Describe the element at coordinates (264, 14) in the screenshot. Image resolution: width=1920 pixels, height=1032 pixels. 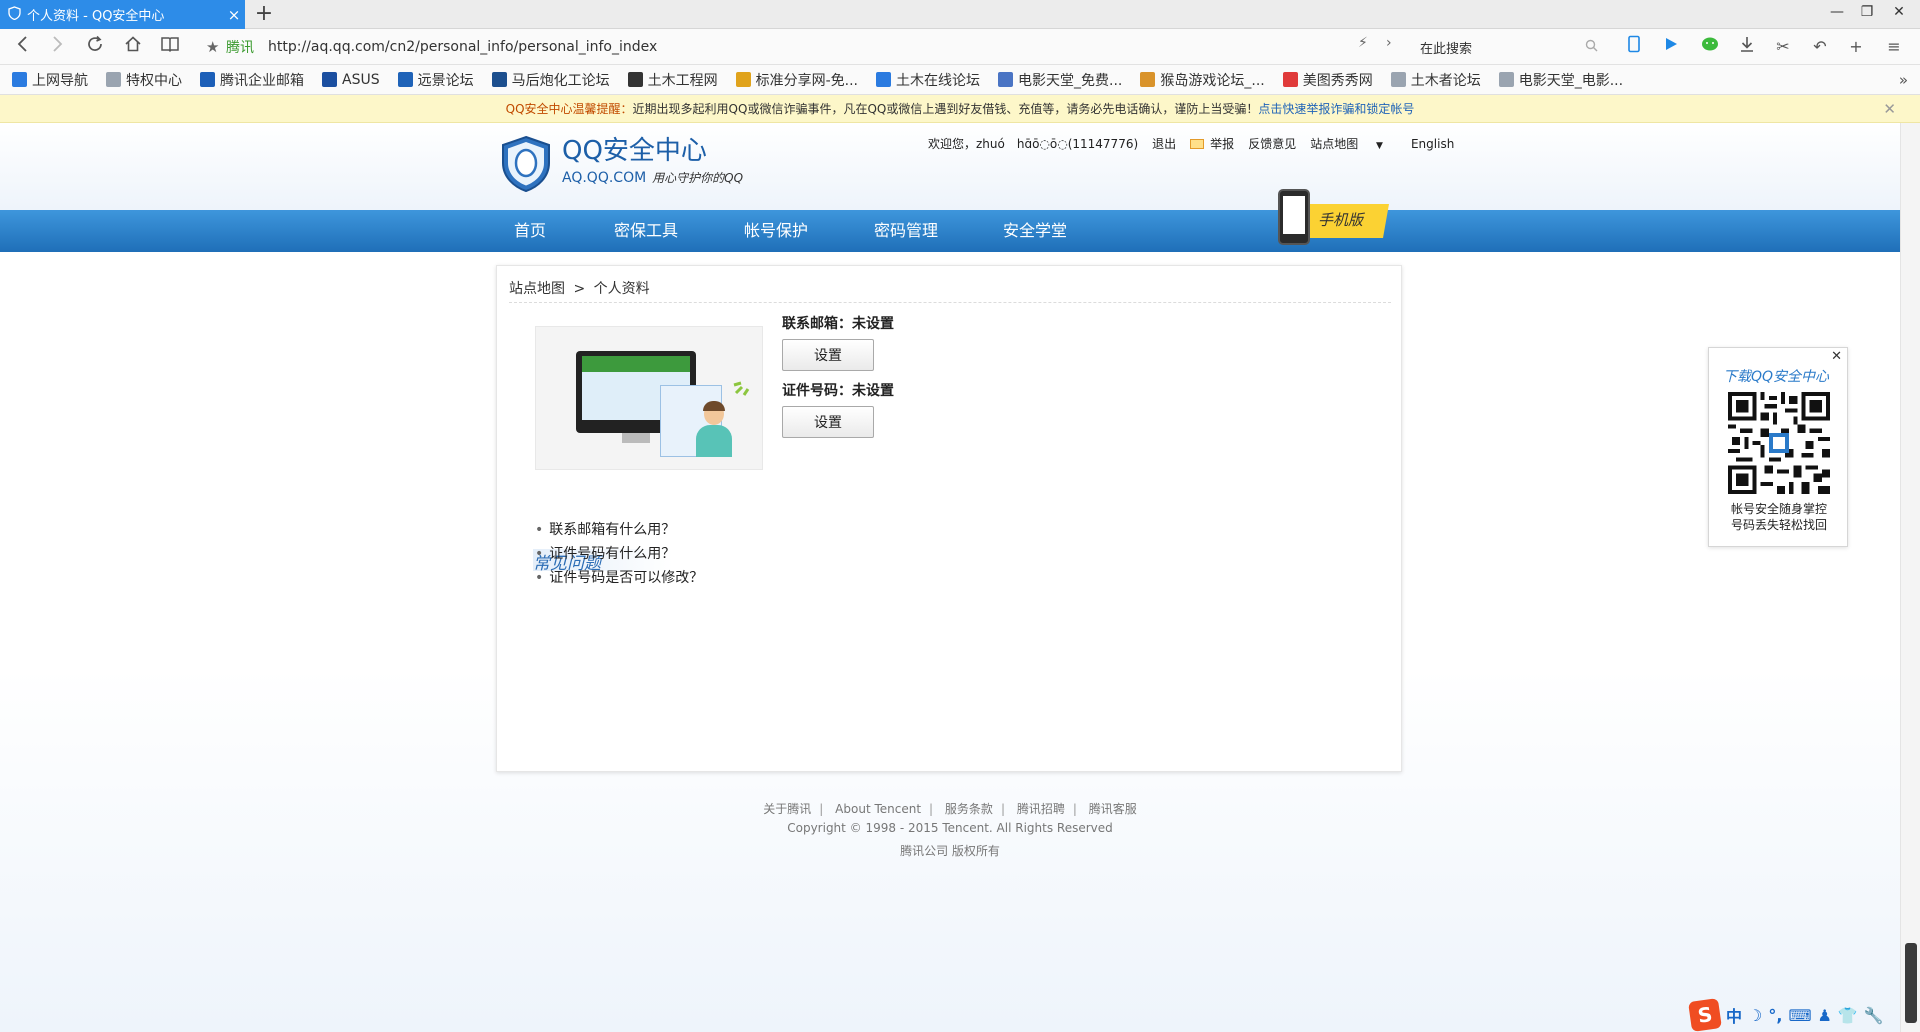
I see `new-tab-button: +` at that location.